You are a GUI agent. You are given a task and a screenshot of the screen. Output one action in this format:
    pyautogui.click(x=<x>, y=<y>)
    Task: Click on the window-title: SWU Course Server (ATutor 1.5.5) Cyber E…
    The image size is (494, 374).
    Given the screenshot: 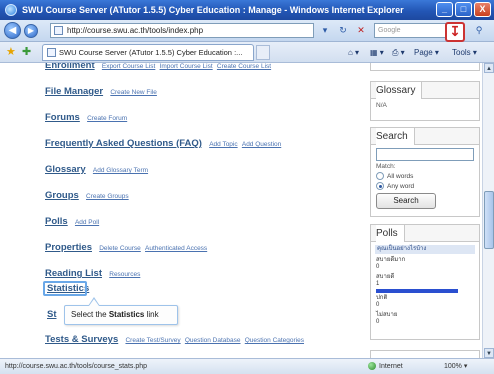 What is the action you would take?
    pyautogui.click(x=213, y=10)
    